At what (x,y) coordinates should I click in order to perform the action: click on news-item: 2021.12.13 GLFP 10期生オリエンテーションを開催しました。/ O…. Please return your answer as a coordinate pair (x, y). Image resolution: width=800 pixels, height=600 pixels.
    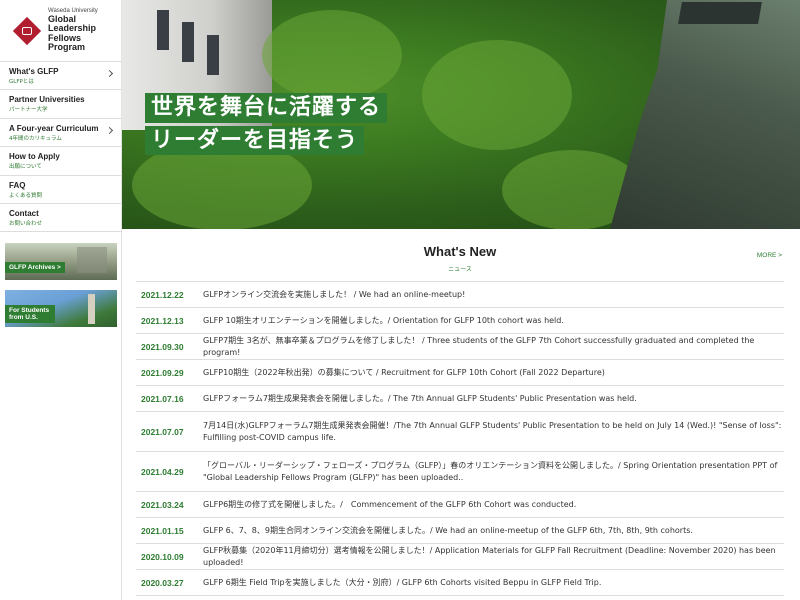
    Looking at the image, I should click on (460, 321).